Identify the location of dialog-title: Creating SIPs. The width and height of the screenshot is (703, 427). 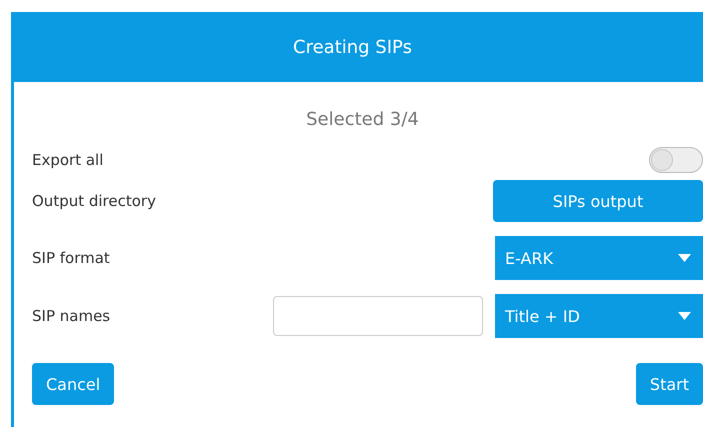
(352, 47).